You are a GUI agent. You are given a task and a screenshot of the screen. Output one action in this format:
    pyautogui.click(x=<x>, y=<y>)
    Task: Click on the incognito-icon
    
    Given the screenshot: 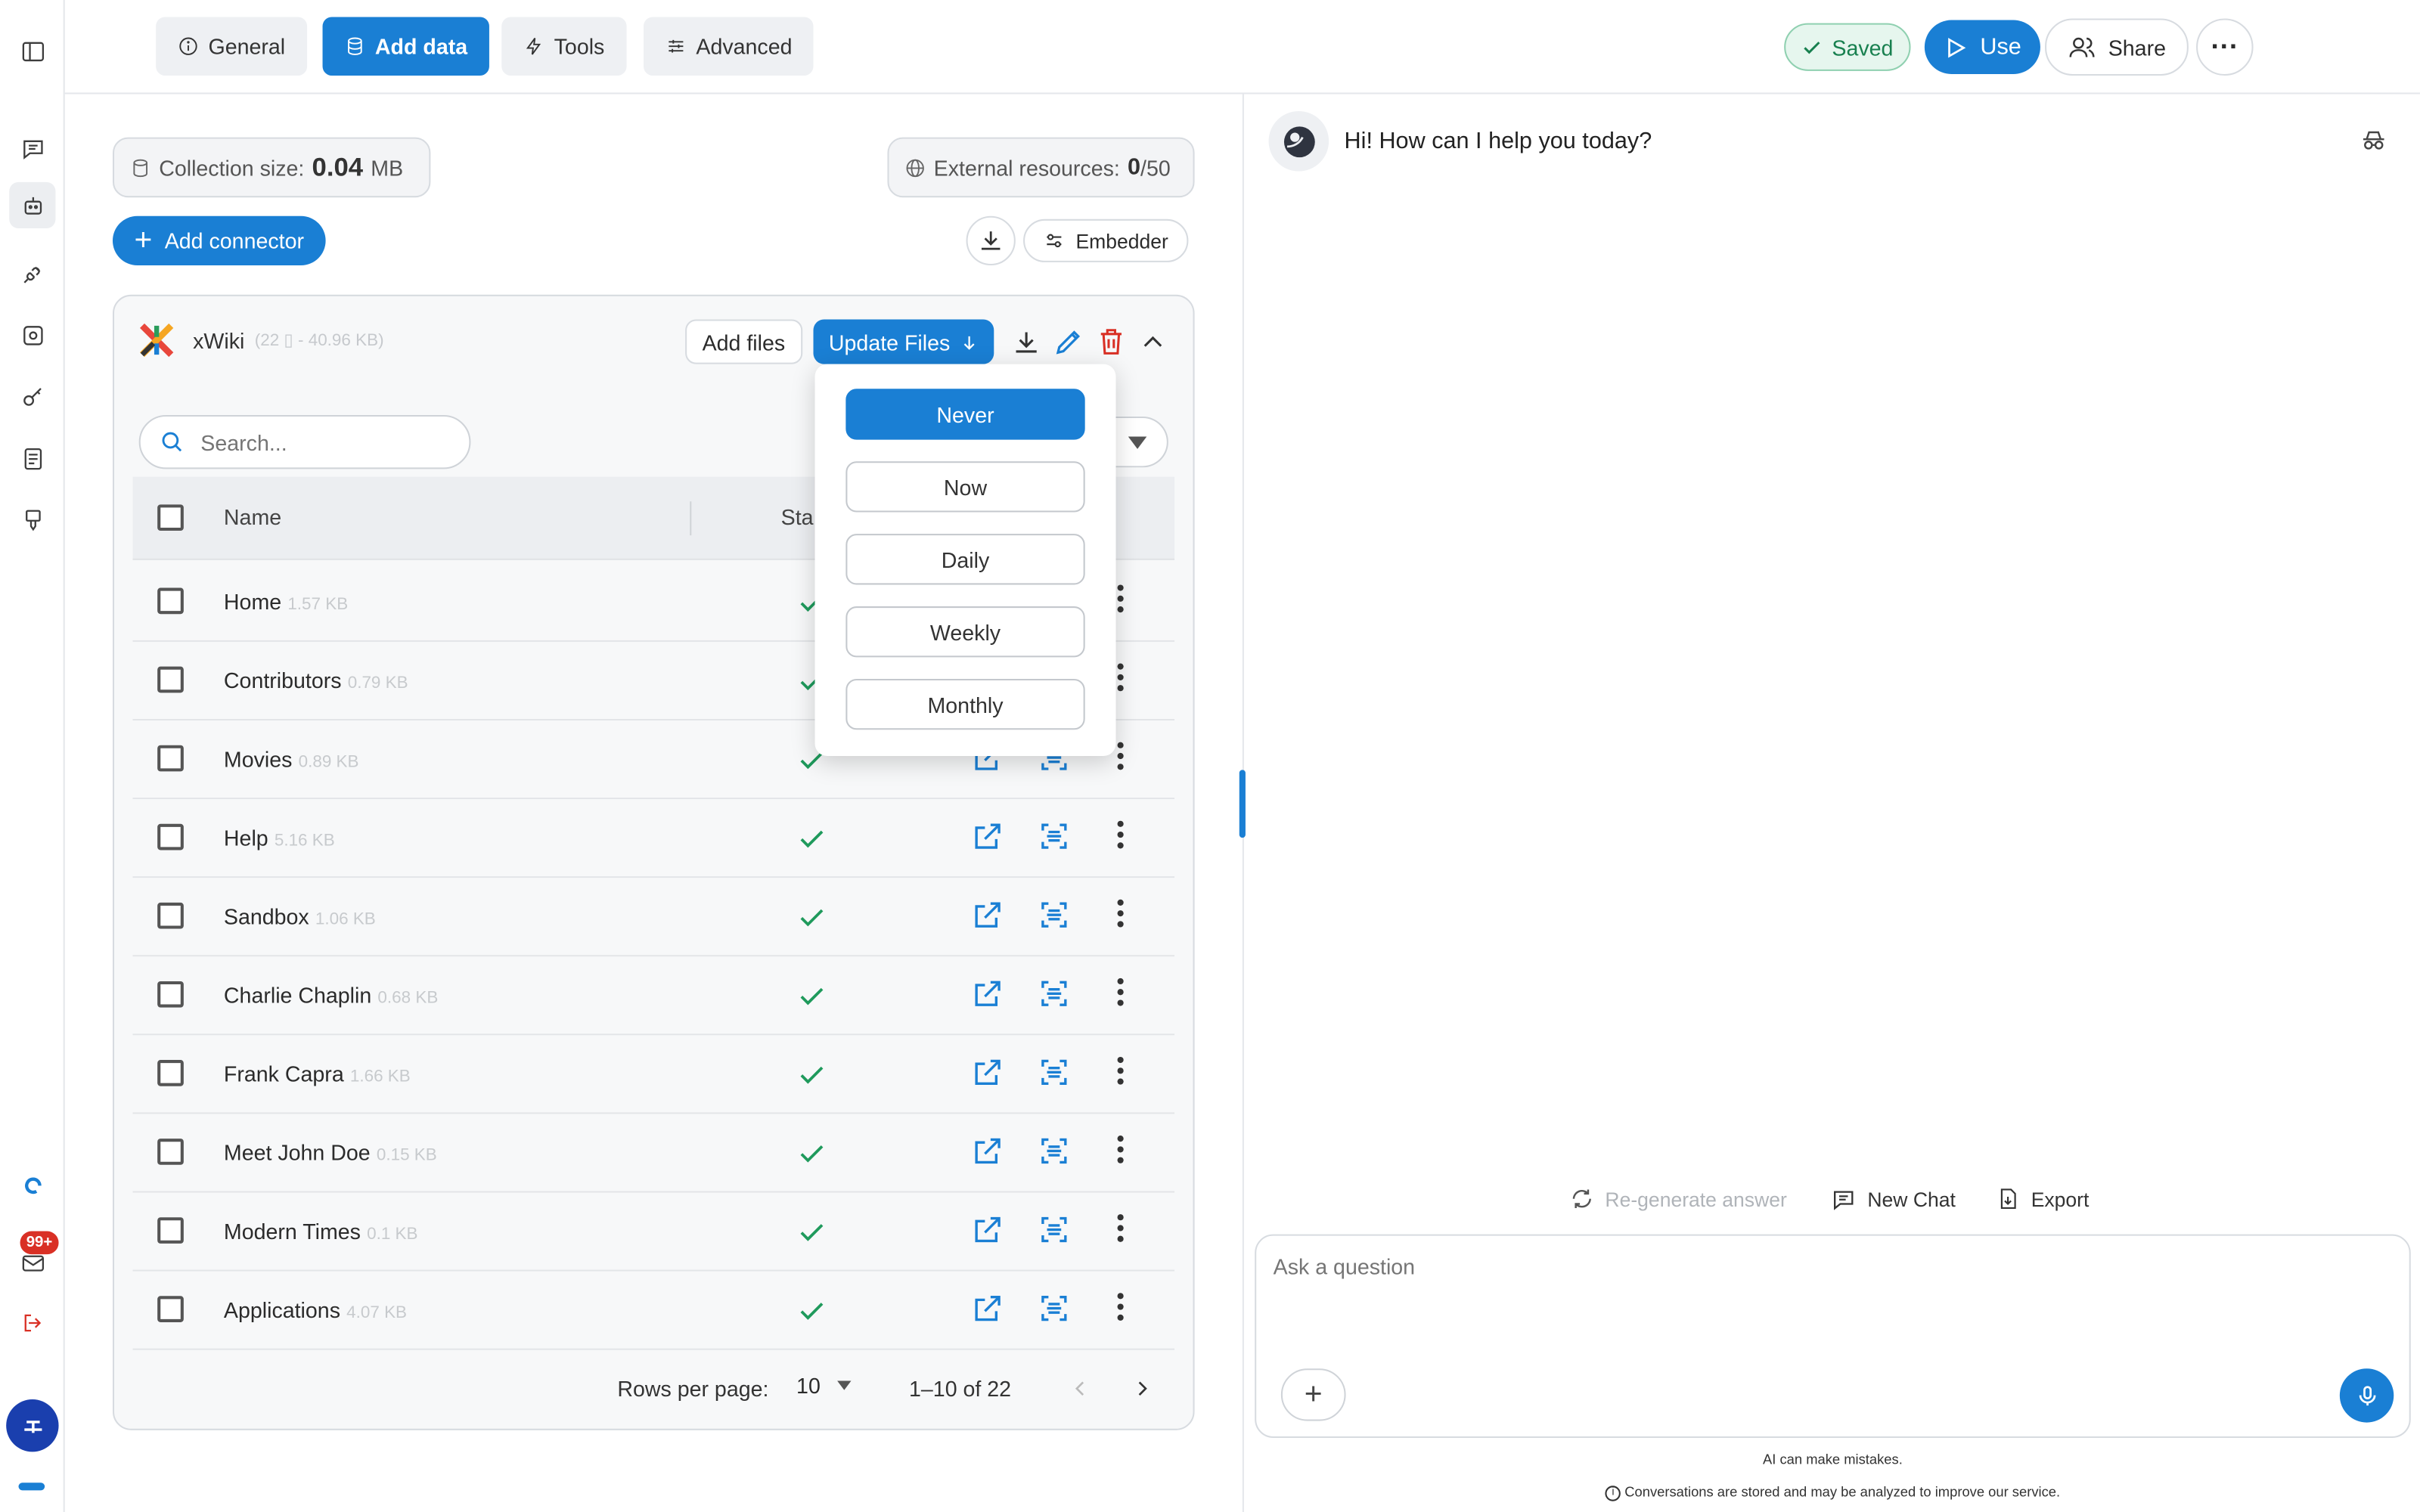 What is the action you would take?
    pyautogui.click(x=2373, y=140)
    